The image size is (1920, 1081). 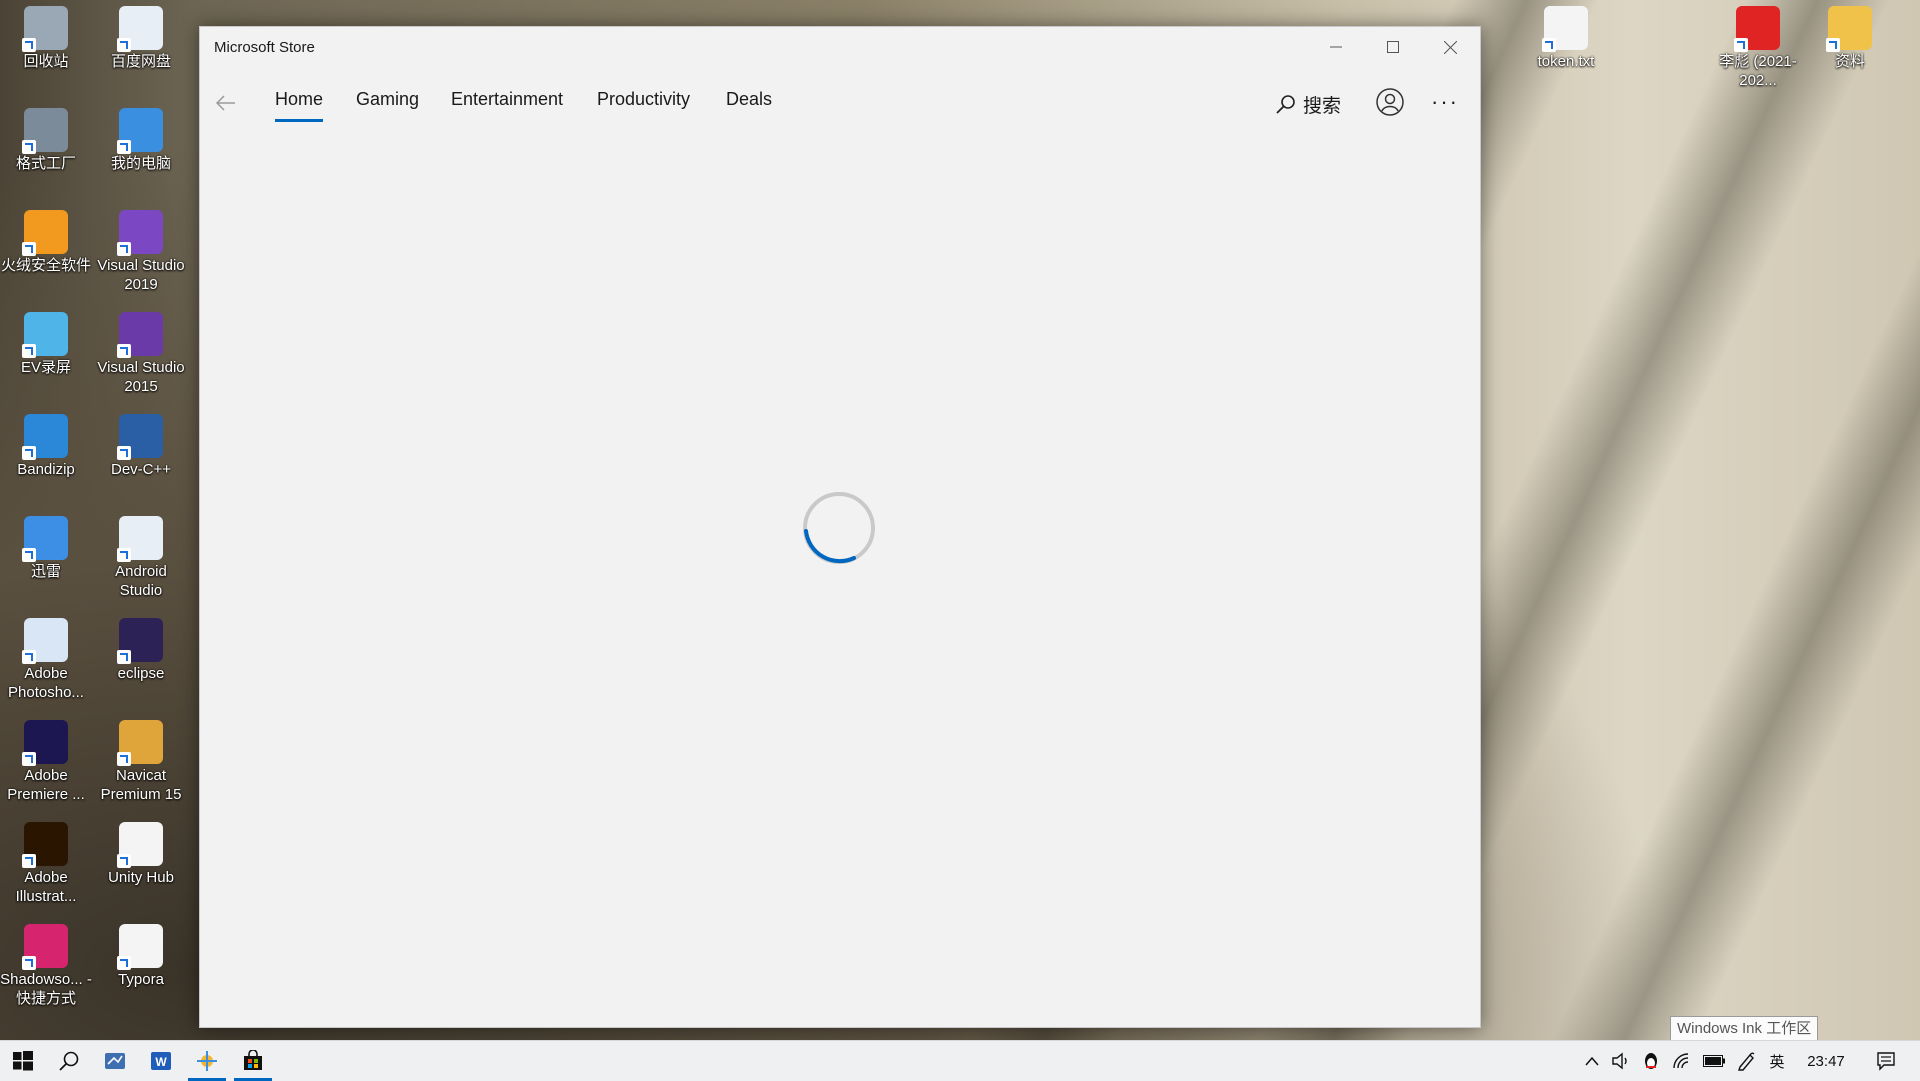 I want to click on input-method-indicator: 英, so click(x=1777, y=1061).